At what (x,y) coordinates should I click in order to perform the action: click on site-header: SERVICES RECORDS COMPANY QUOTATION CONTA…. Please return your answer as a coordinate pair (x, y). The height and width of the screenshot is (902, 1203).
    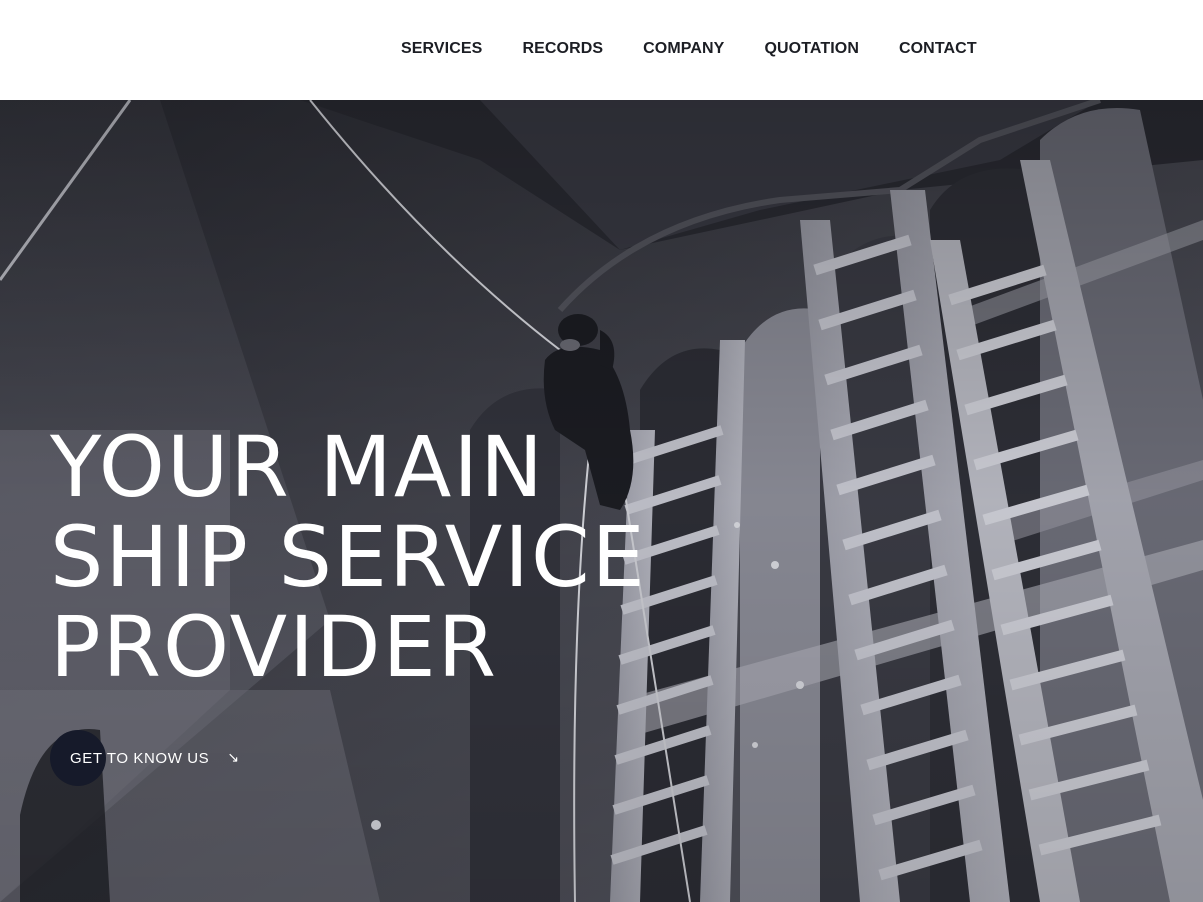
    Looking at the image, I should click on (601, 50).